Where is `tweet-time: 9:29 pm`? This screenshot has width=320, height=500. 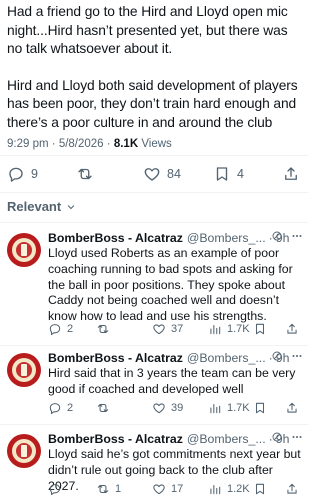
tweet-time: 9:29 pm is located at coordinates (28, 144).